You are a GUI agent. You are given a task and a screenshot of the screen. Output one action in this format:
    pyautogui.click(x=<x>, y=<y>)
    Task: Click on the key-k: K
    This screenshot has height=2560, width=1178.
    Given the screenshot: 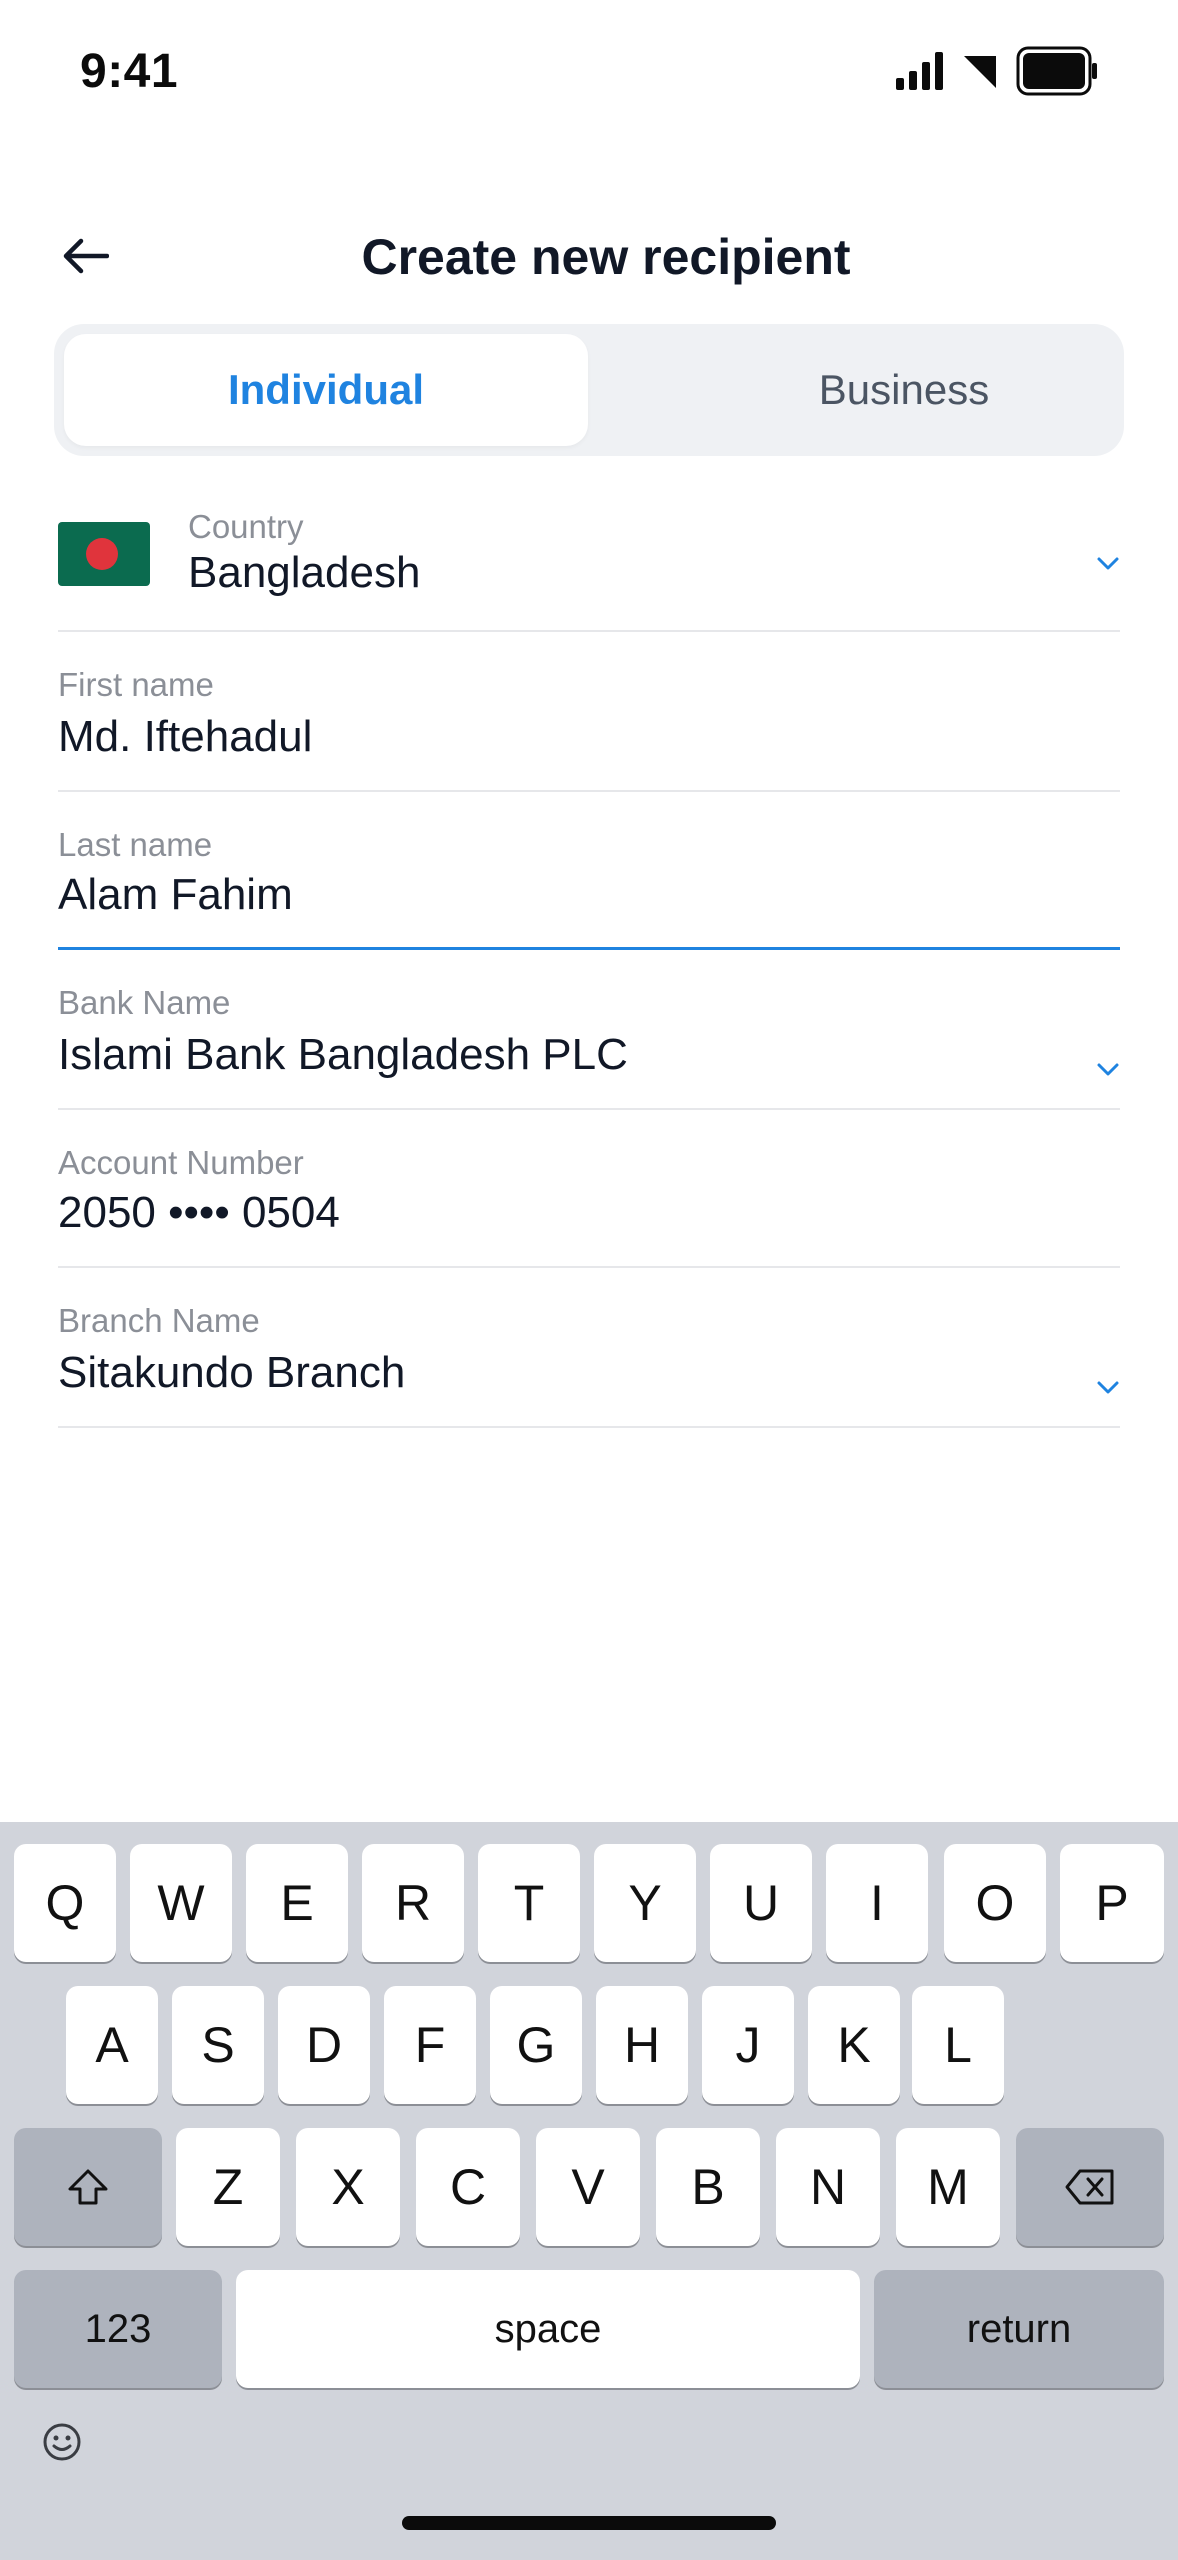 What is the action you would take?
    pyautogui.click(x=854, y=2045)
    